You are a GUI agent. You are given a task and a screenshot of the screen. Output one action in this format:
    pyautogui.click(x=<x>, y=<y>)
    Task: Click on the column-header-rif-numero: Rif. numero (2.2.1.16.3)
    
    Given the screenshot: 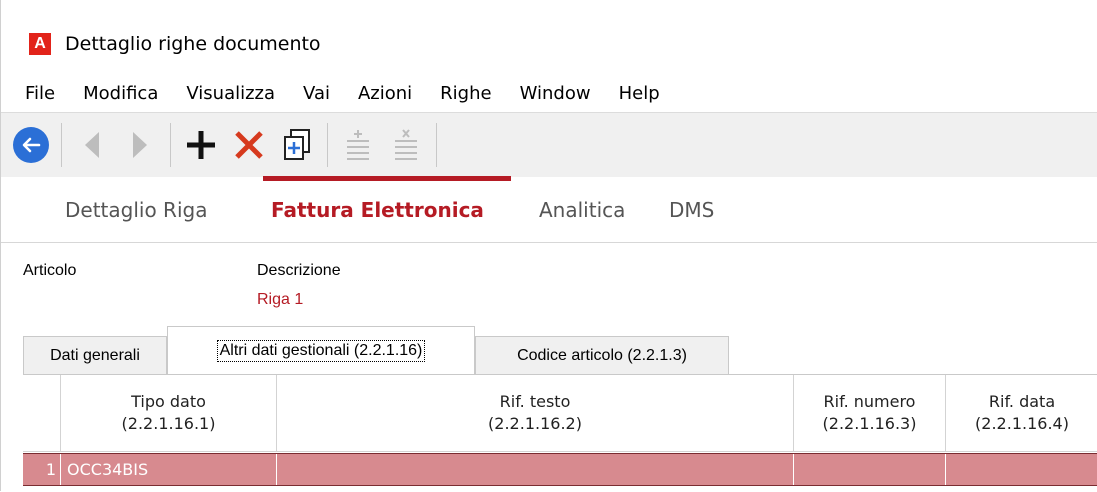 What is the action you would take?
    pyautogui.click(x=870, y=413)
    